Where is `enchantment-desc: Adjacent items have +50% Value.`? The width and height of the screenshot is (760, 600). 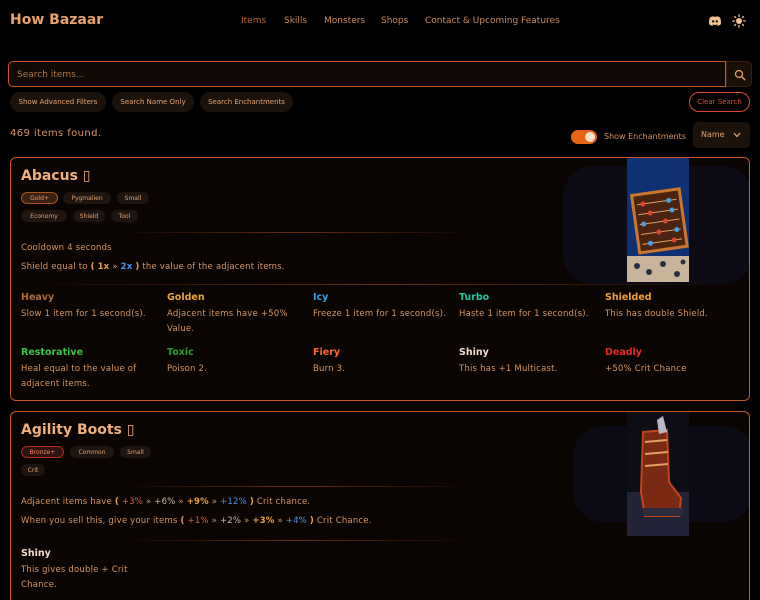
enchantment-desc: Adjacent items have +50% Value. is located at coordinates (227, 321).